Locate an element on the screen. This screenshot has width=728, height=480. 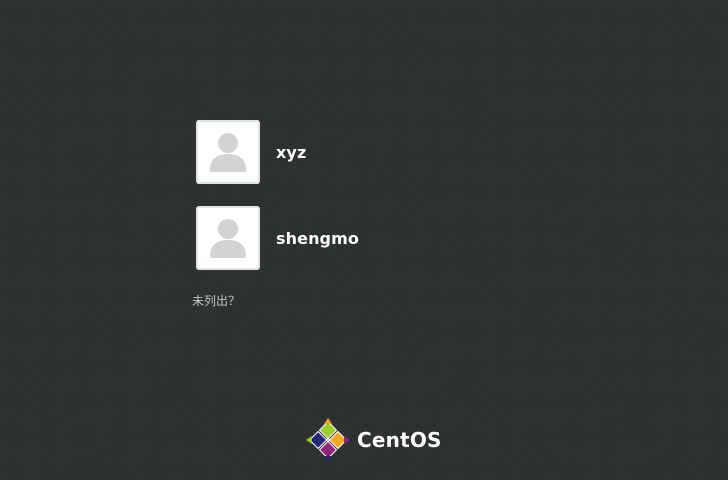
user-name: xyz is located at coordinates (291, 152).